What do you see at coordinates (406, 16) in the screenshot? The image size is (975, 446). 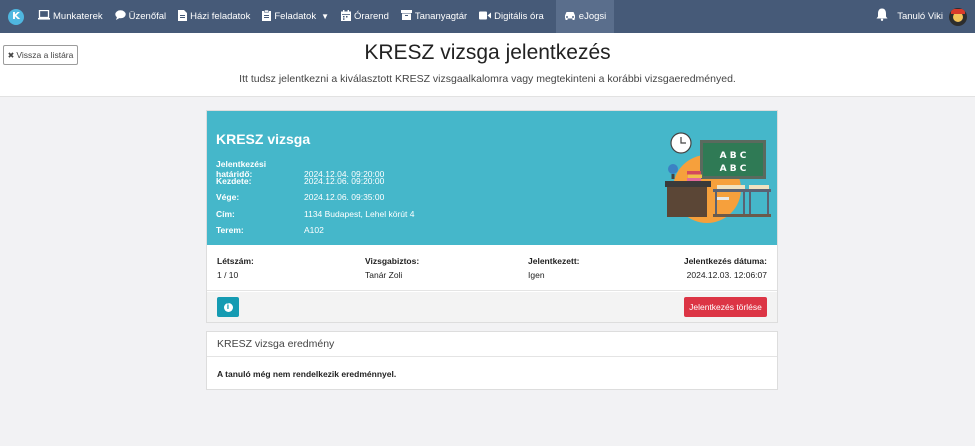 I see `archive-icon` at bounding box center [406, 16].